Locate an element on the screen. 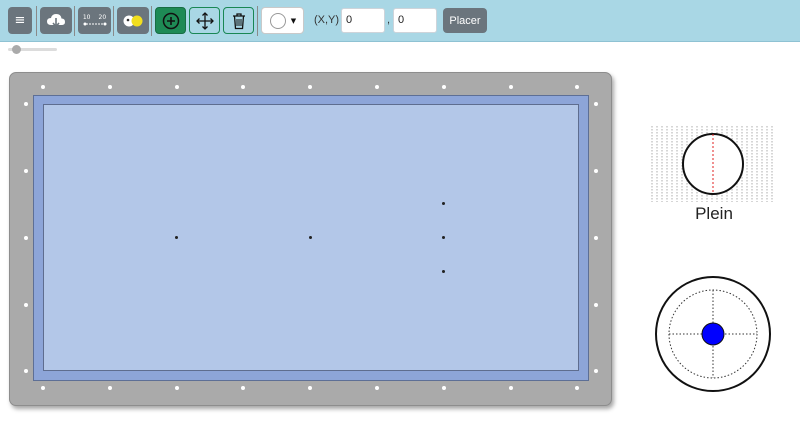 The image size is (800, 427). hamburger-icon: ≡ is located at coordinates (20, 20).